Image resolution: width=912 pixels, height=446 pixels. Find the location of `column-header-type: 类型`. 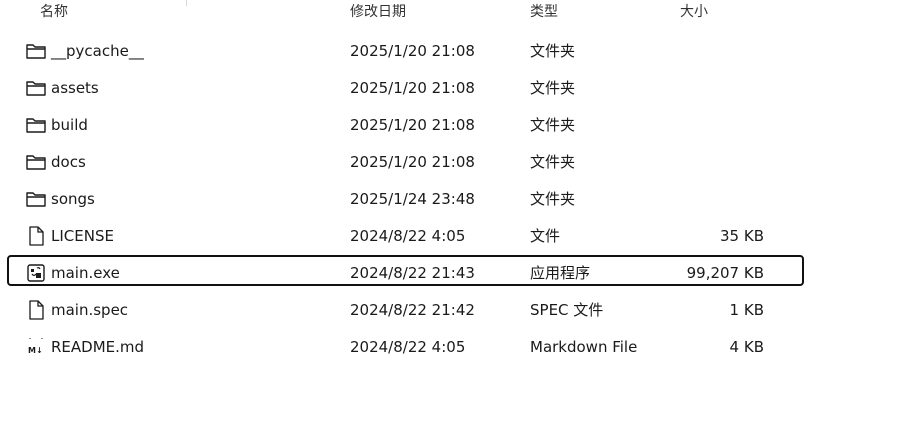

column-header-type: 类型 is located at coordinates (544, 12).